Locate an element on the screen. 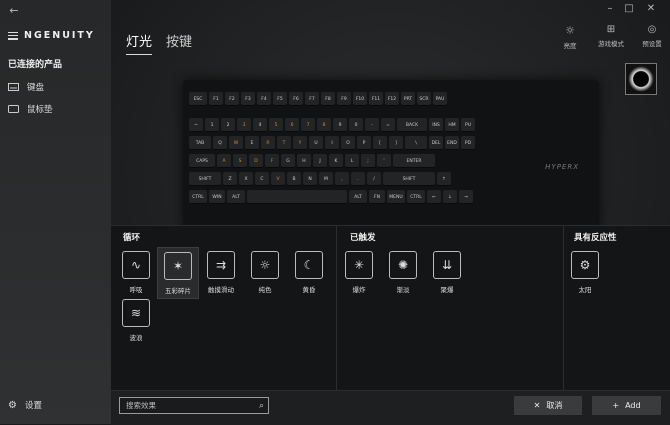 The width and height of the screenshot is (670, 425). keyboard-key: F10 is located at coordinates (360, 99).